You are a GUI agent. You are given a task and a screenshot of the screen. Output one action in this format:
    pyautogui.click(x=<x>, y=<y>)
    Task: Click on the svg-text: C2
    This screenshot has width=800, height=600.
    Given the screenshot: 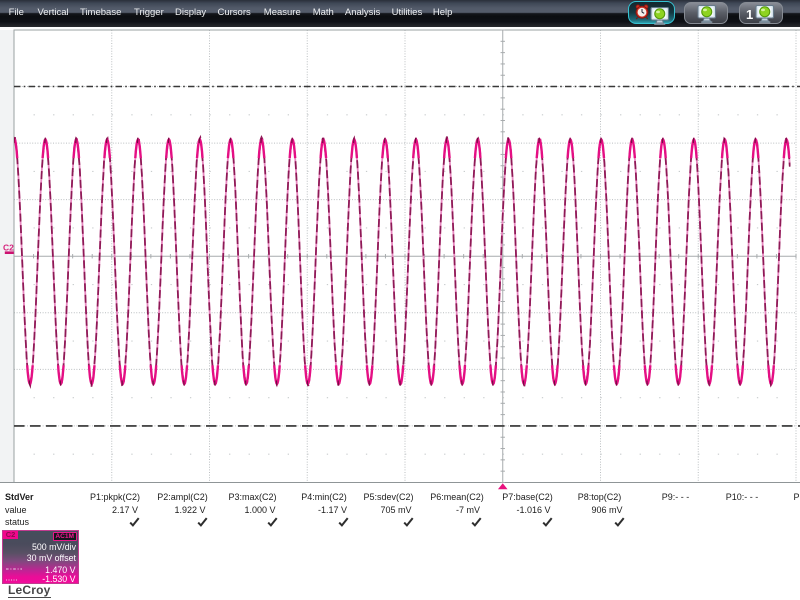 What is the action you would take?
    pyautogui.click(x=8, y=248)
    